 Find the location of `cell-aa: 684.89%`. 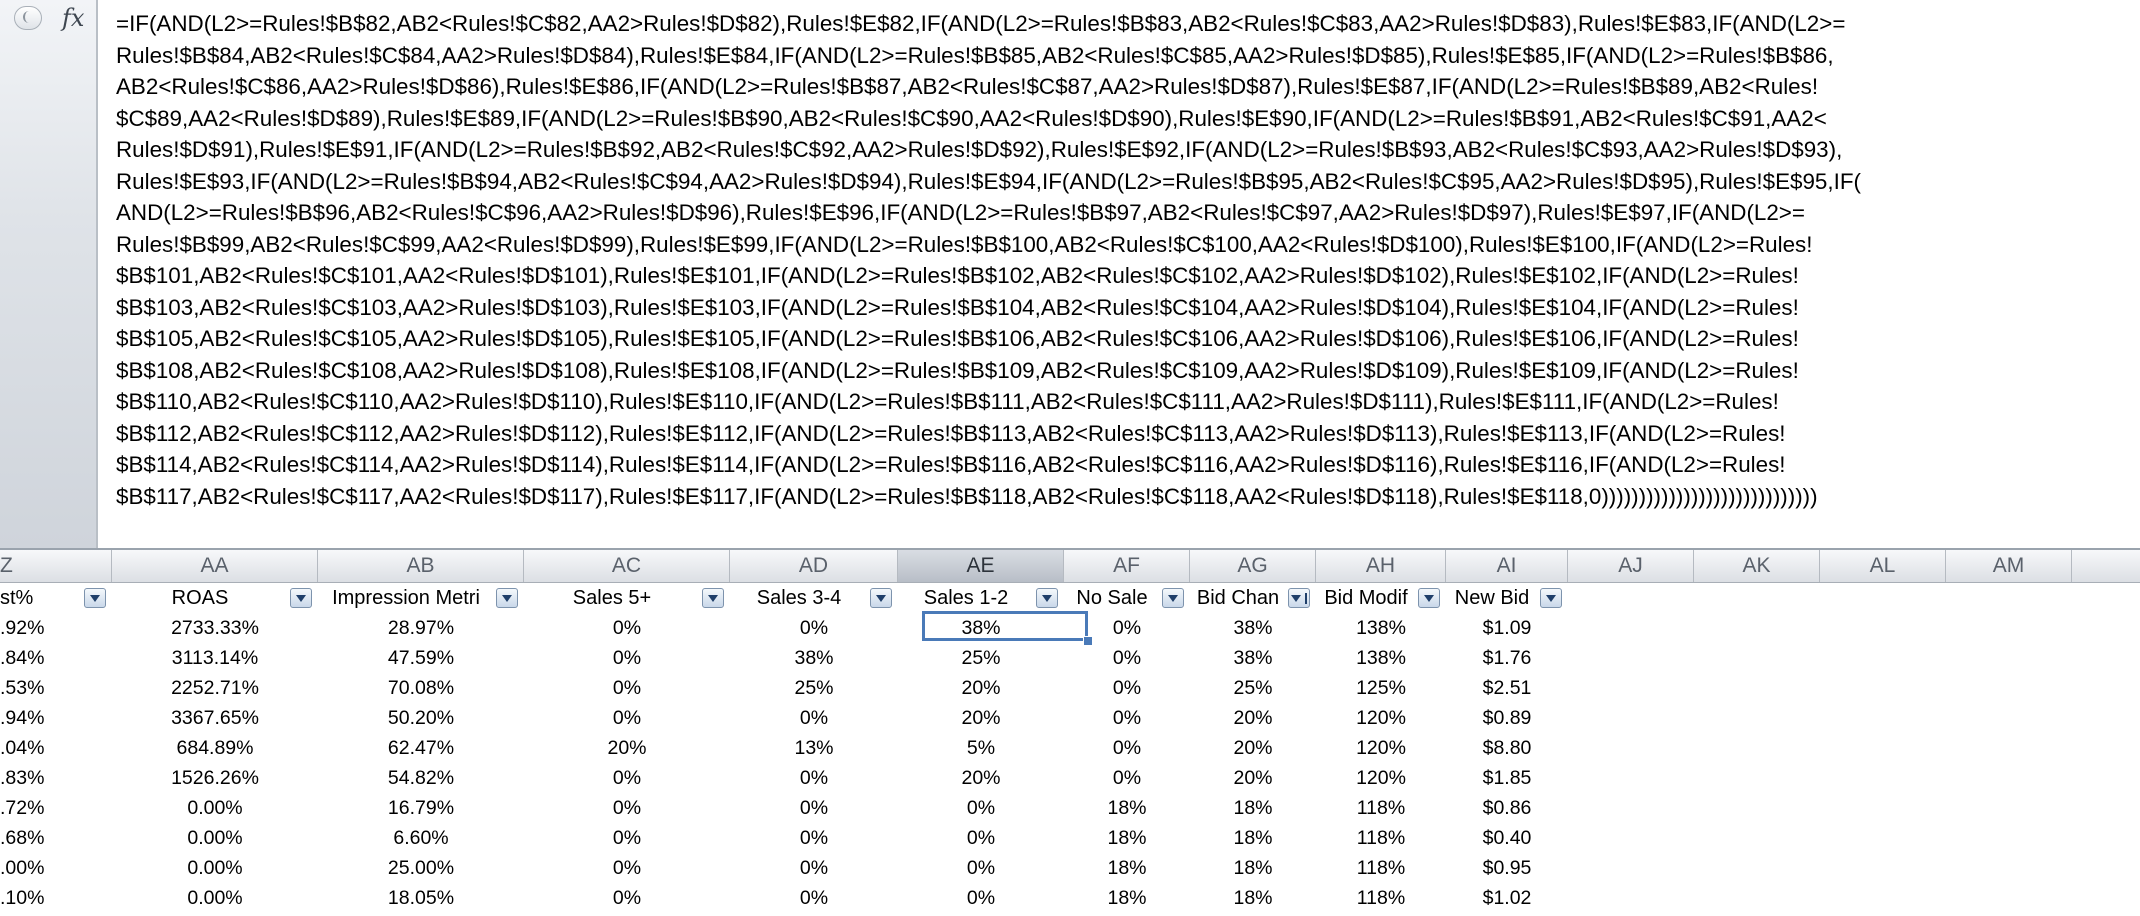

cell-aa: 684.89% is located at coordinates (215, 748).